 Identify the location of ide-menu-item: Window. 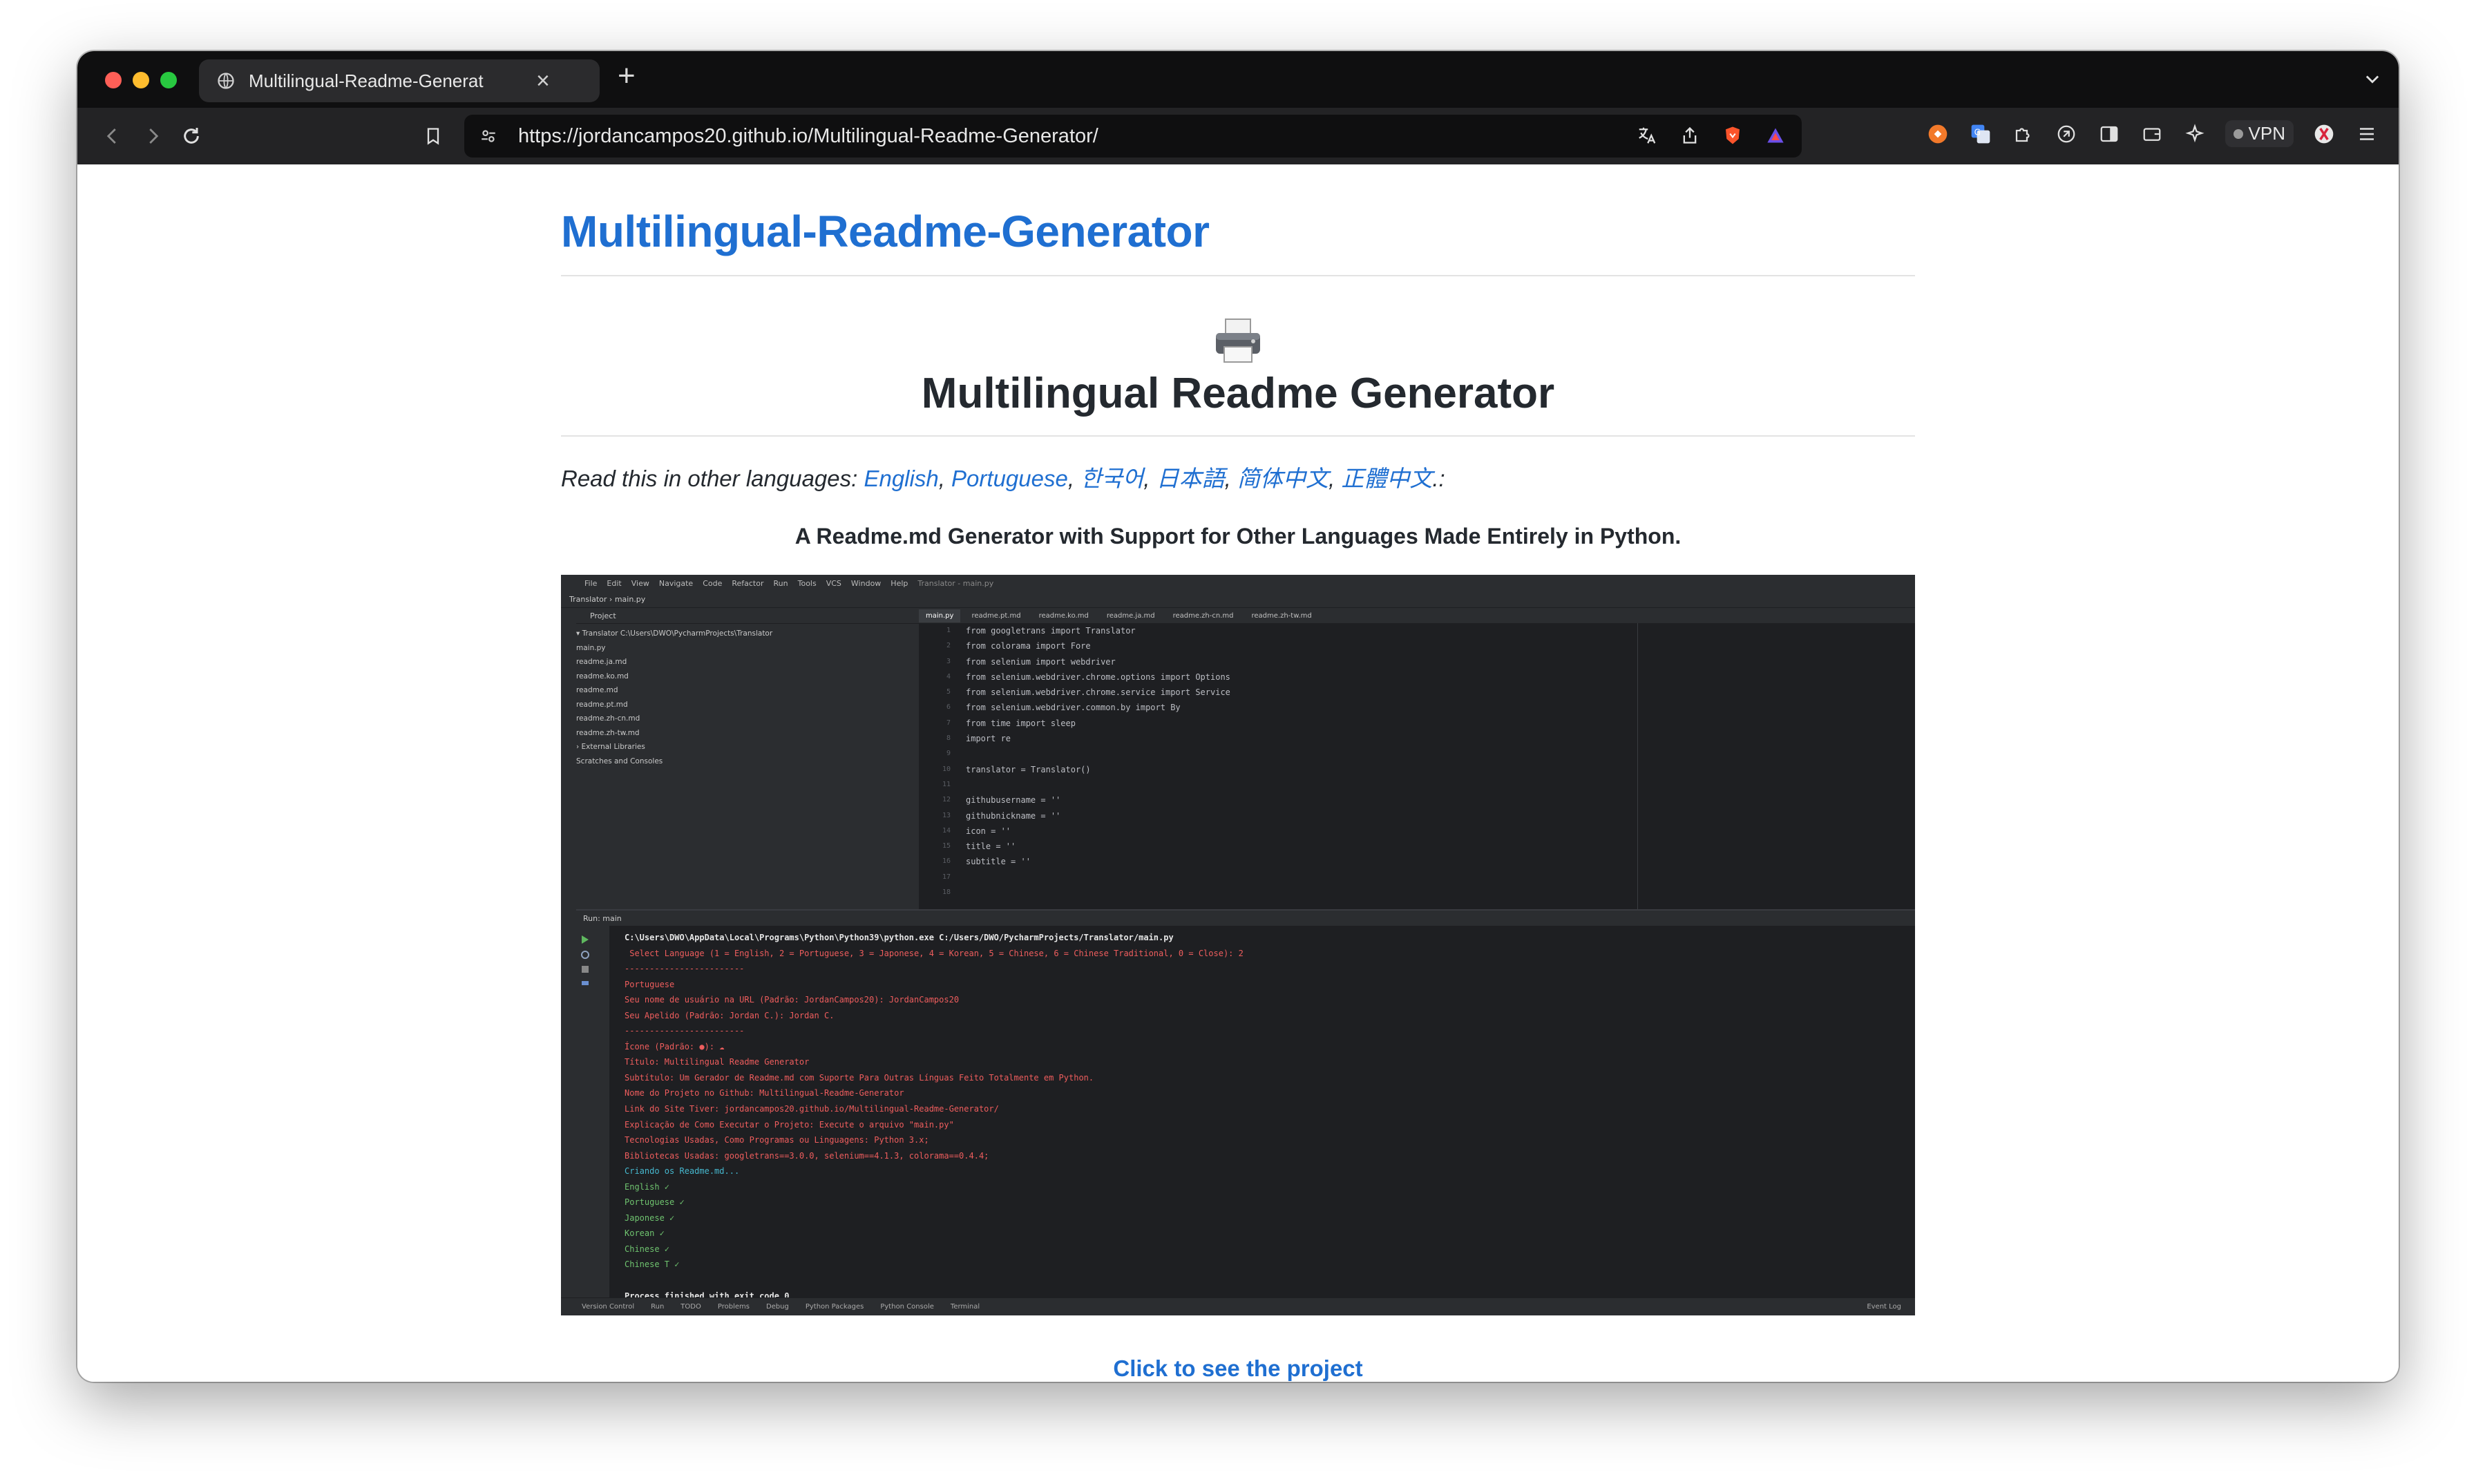
(866, 583).